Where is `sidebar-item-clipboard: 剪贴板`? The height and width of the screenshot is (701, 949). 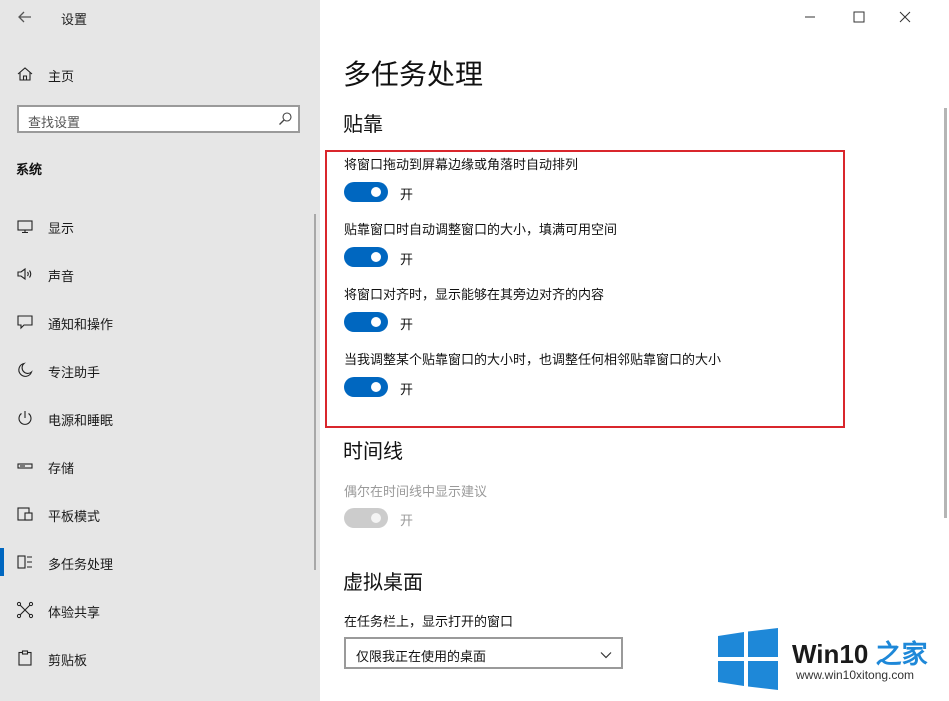
sidebar-item-clipboard: 剪贴板 is located at coordinates (160, 666).